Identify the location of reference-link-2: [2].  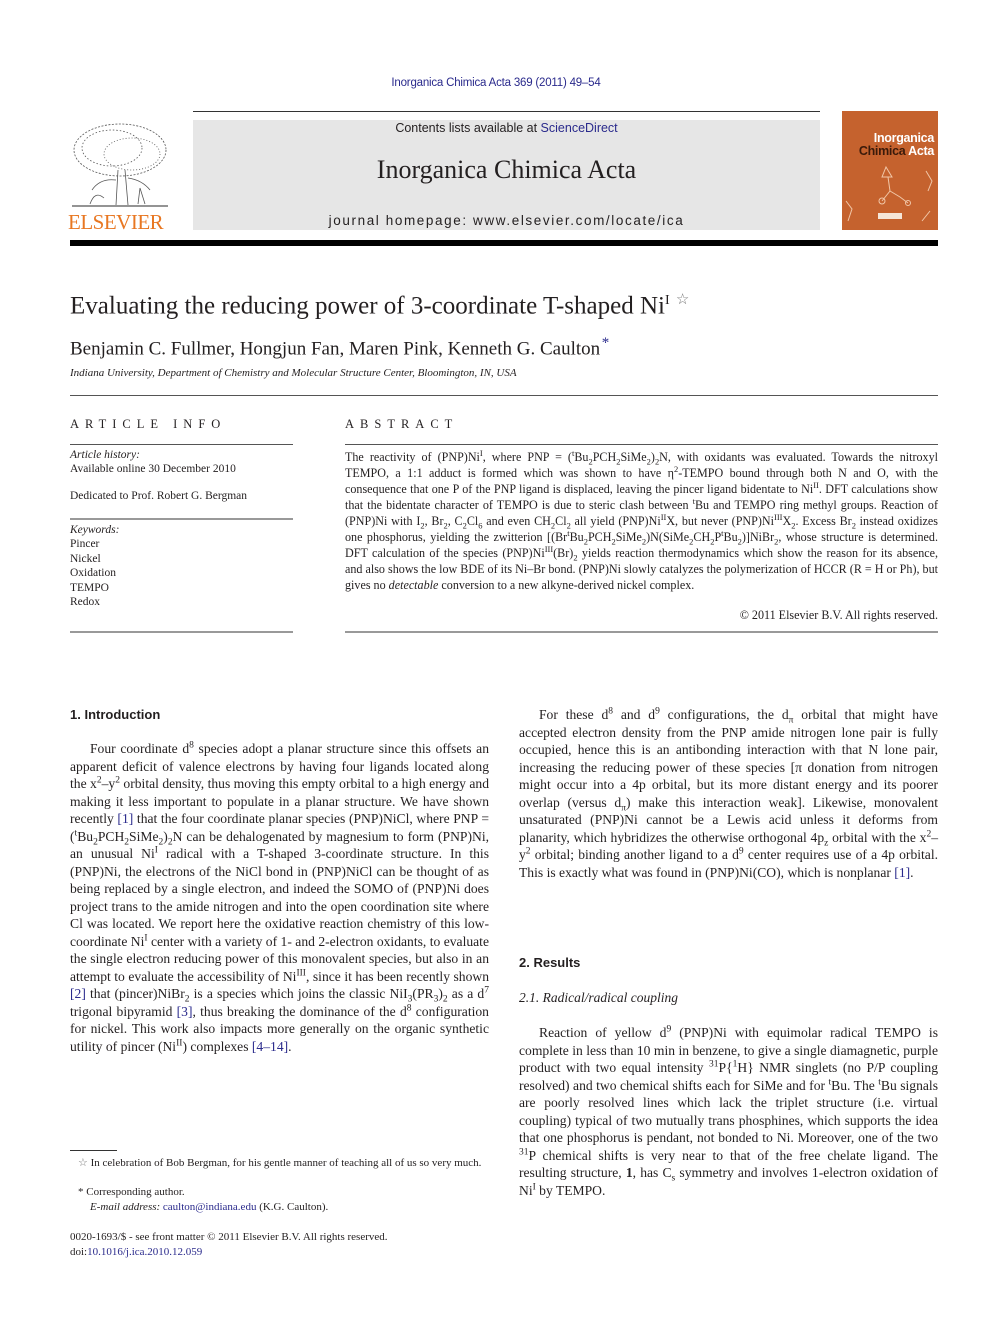
(78, 993).